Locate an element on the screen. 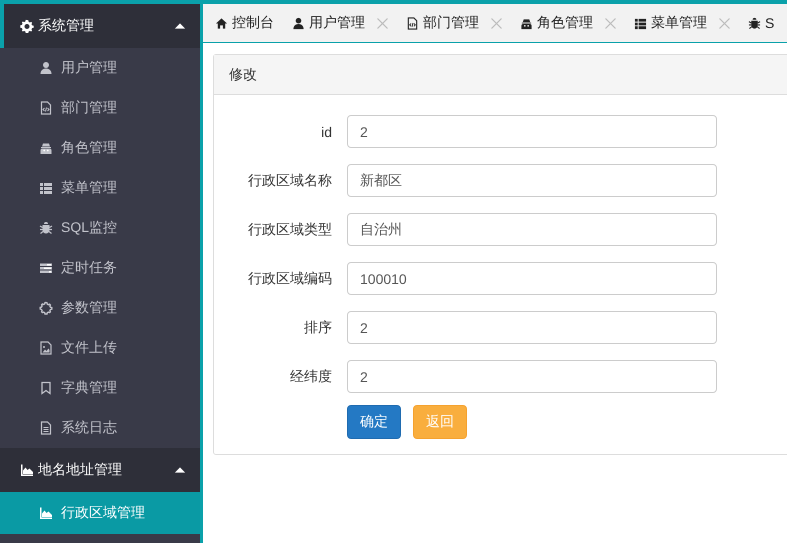  sidebar-item: SQL监控 is located at coordinates (100, 228).